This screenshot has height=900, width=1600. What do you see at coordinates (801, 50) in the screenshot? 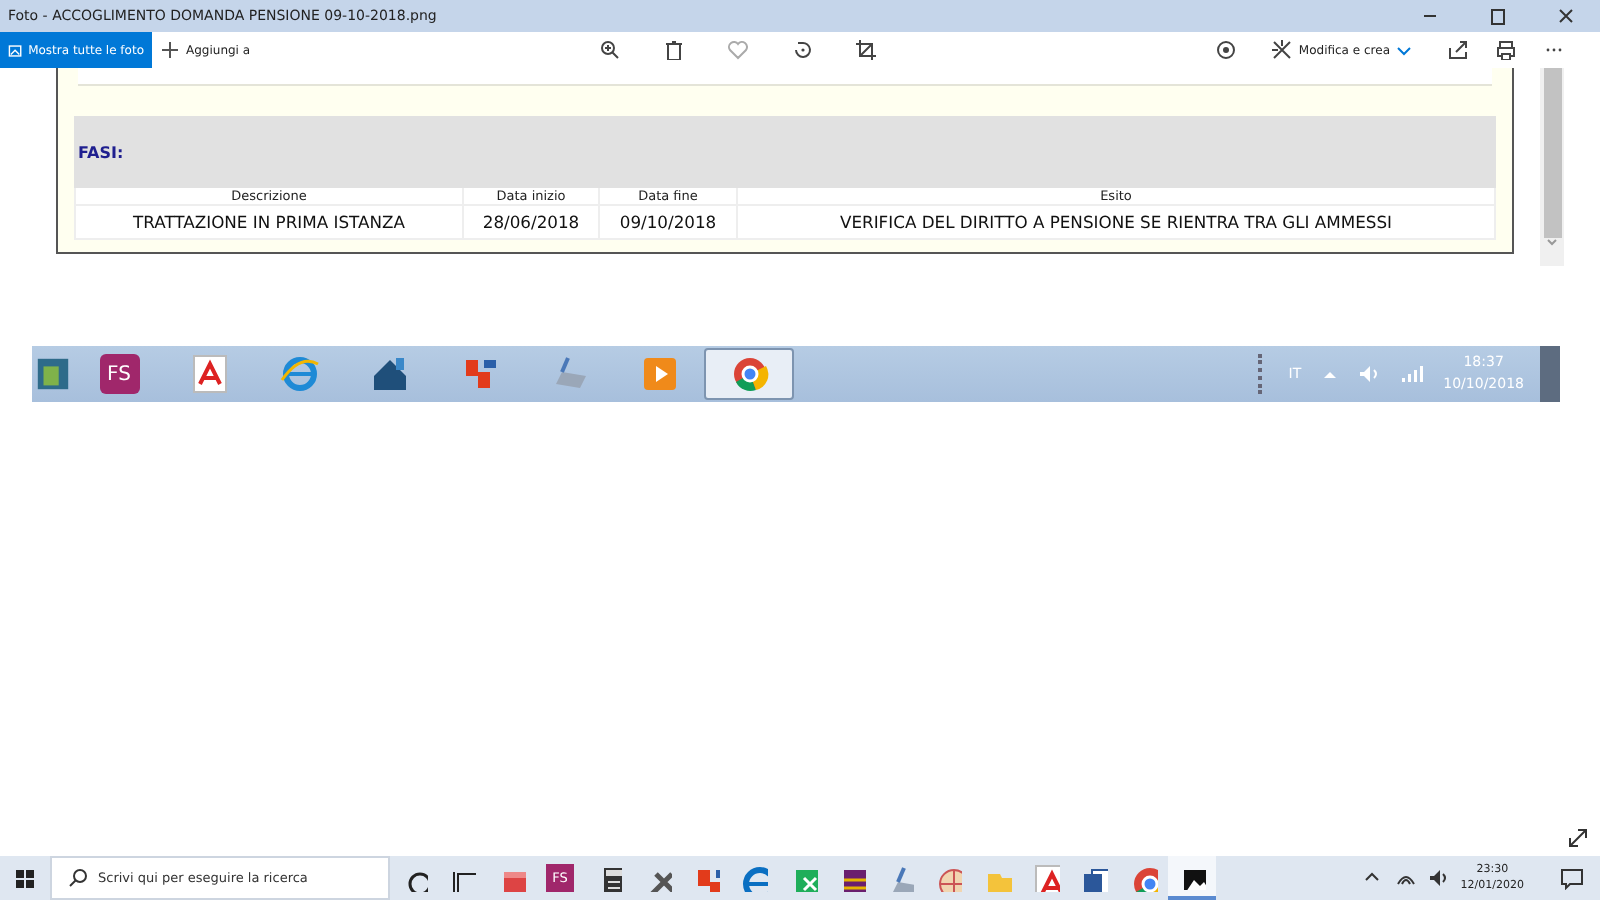
I see `rotate-icon` at bounding box center [801, 50].